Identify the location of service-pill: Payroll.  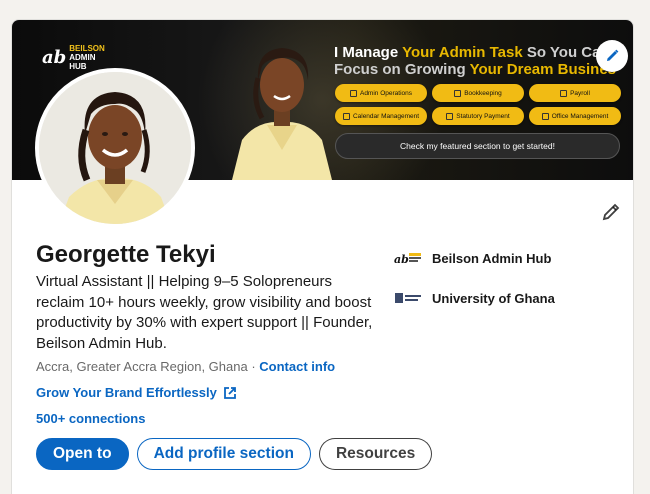
(575, 93).